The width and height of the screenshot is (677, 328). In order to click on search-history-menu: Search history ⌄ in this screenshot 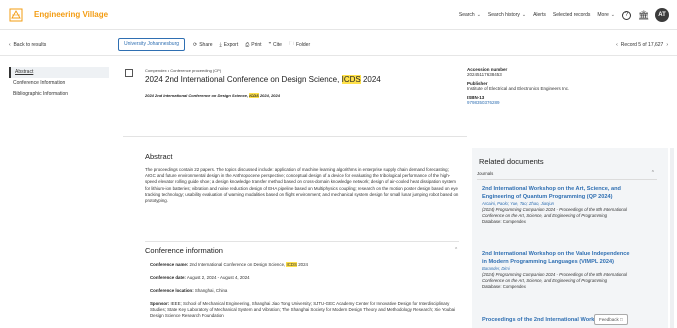, I will do `click(507, 15)`.